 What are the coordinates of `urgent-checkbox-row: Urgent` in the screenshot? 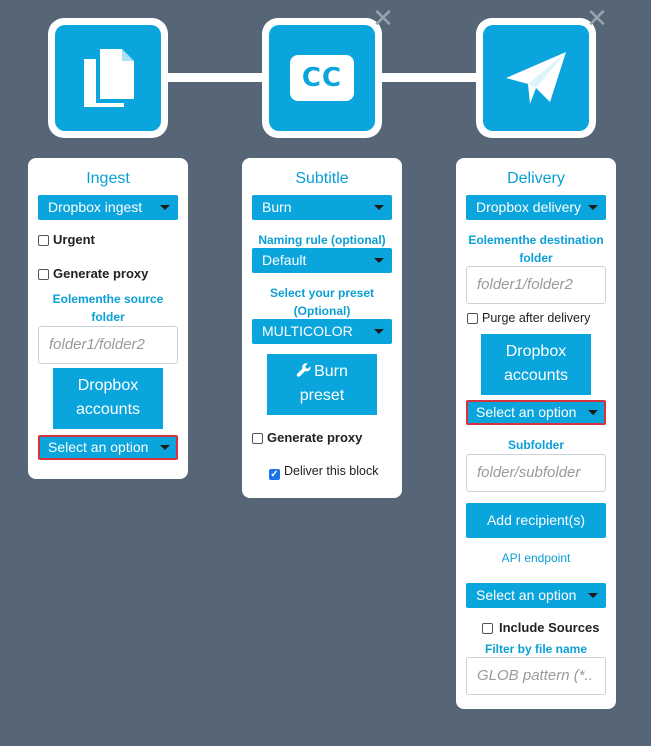 It's located at (66, 239).